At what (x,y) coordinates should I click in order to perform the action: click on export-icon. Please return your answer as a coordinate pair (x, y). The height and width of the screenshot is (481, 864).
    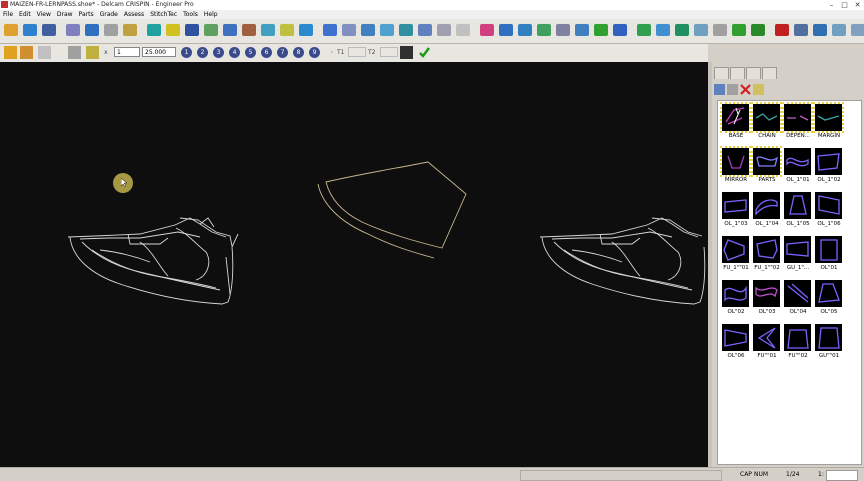
    Looking at the image, I should click on (758, 30).